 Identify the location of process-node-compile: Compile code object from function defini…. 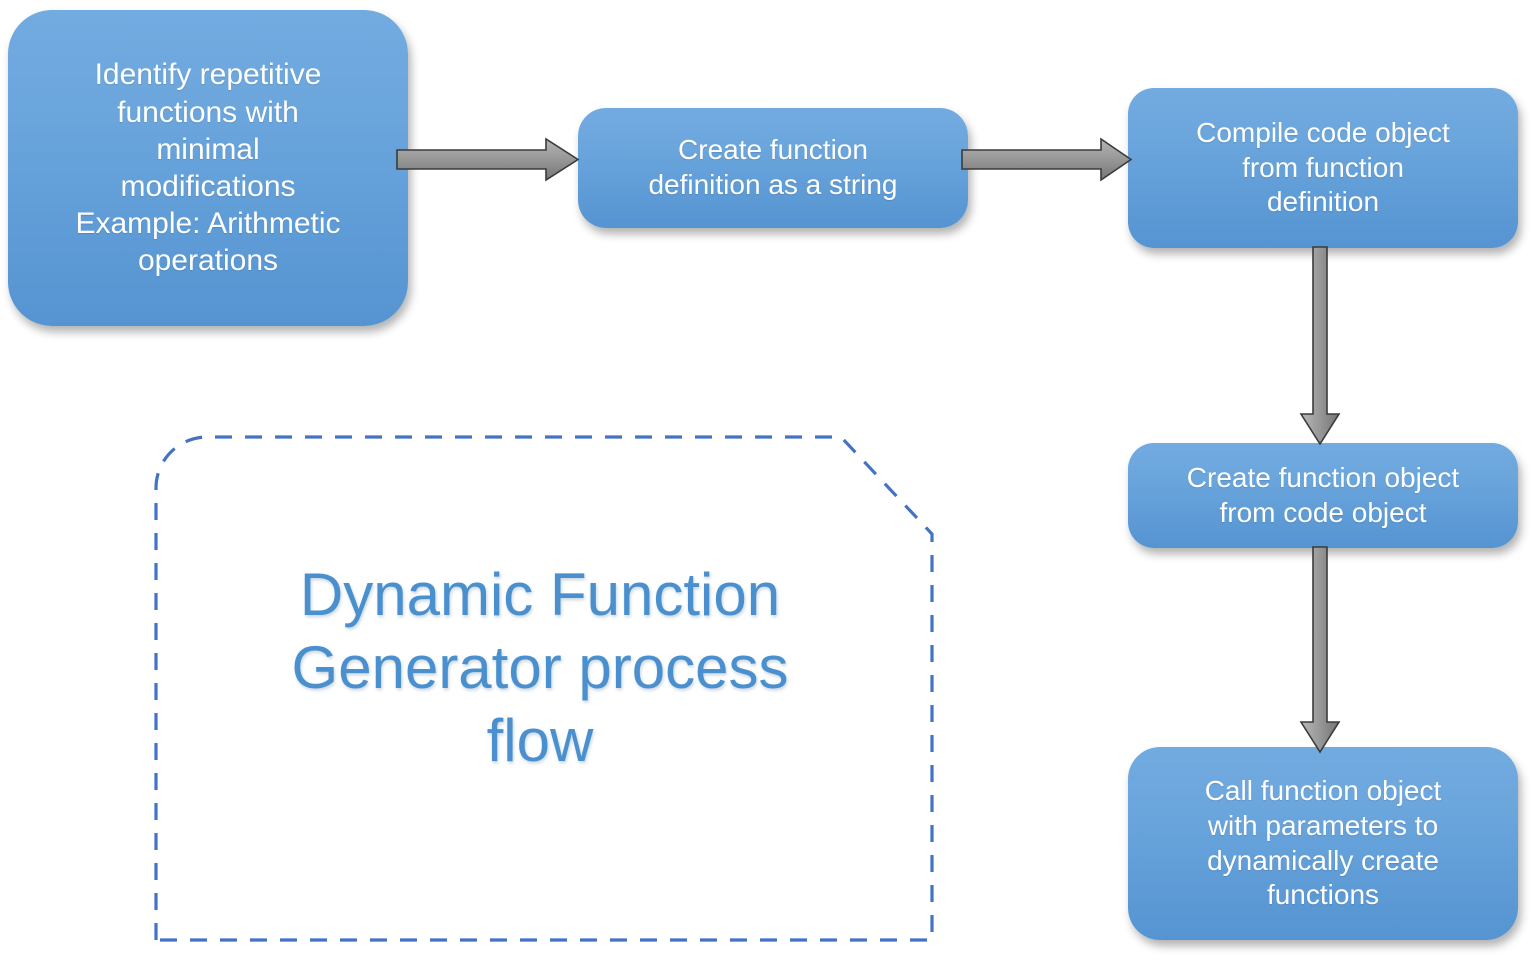
(1323, 168).